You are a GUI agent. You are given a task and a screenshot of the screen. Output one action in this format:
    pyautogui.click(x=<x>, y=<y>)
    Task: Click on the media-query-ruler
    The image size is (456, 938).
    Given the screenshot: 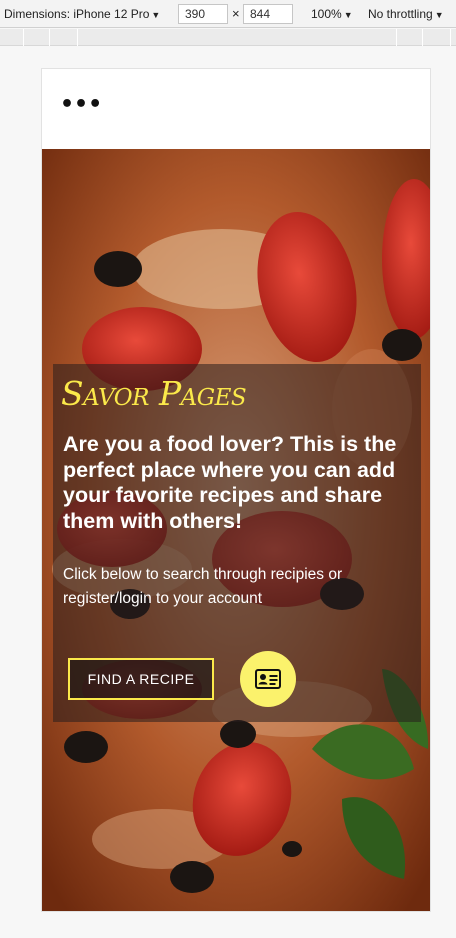 What is the action you would take?
    pyautogui.click(x=228, y=37)
    